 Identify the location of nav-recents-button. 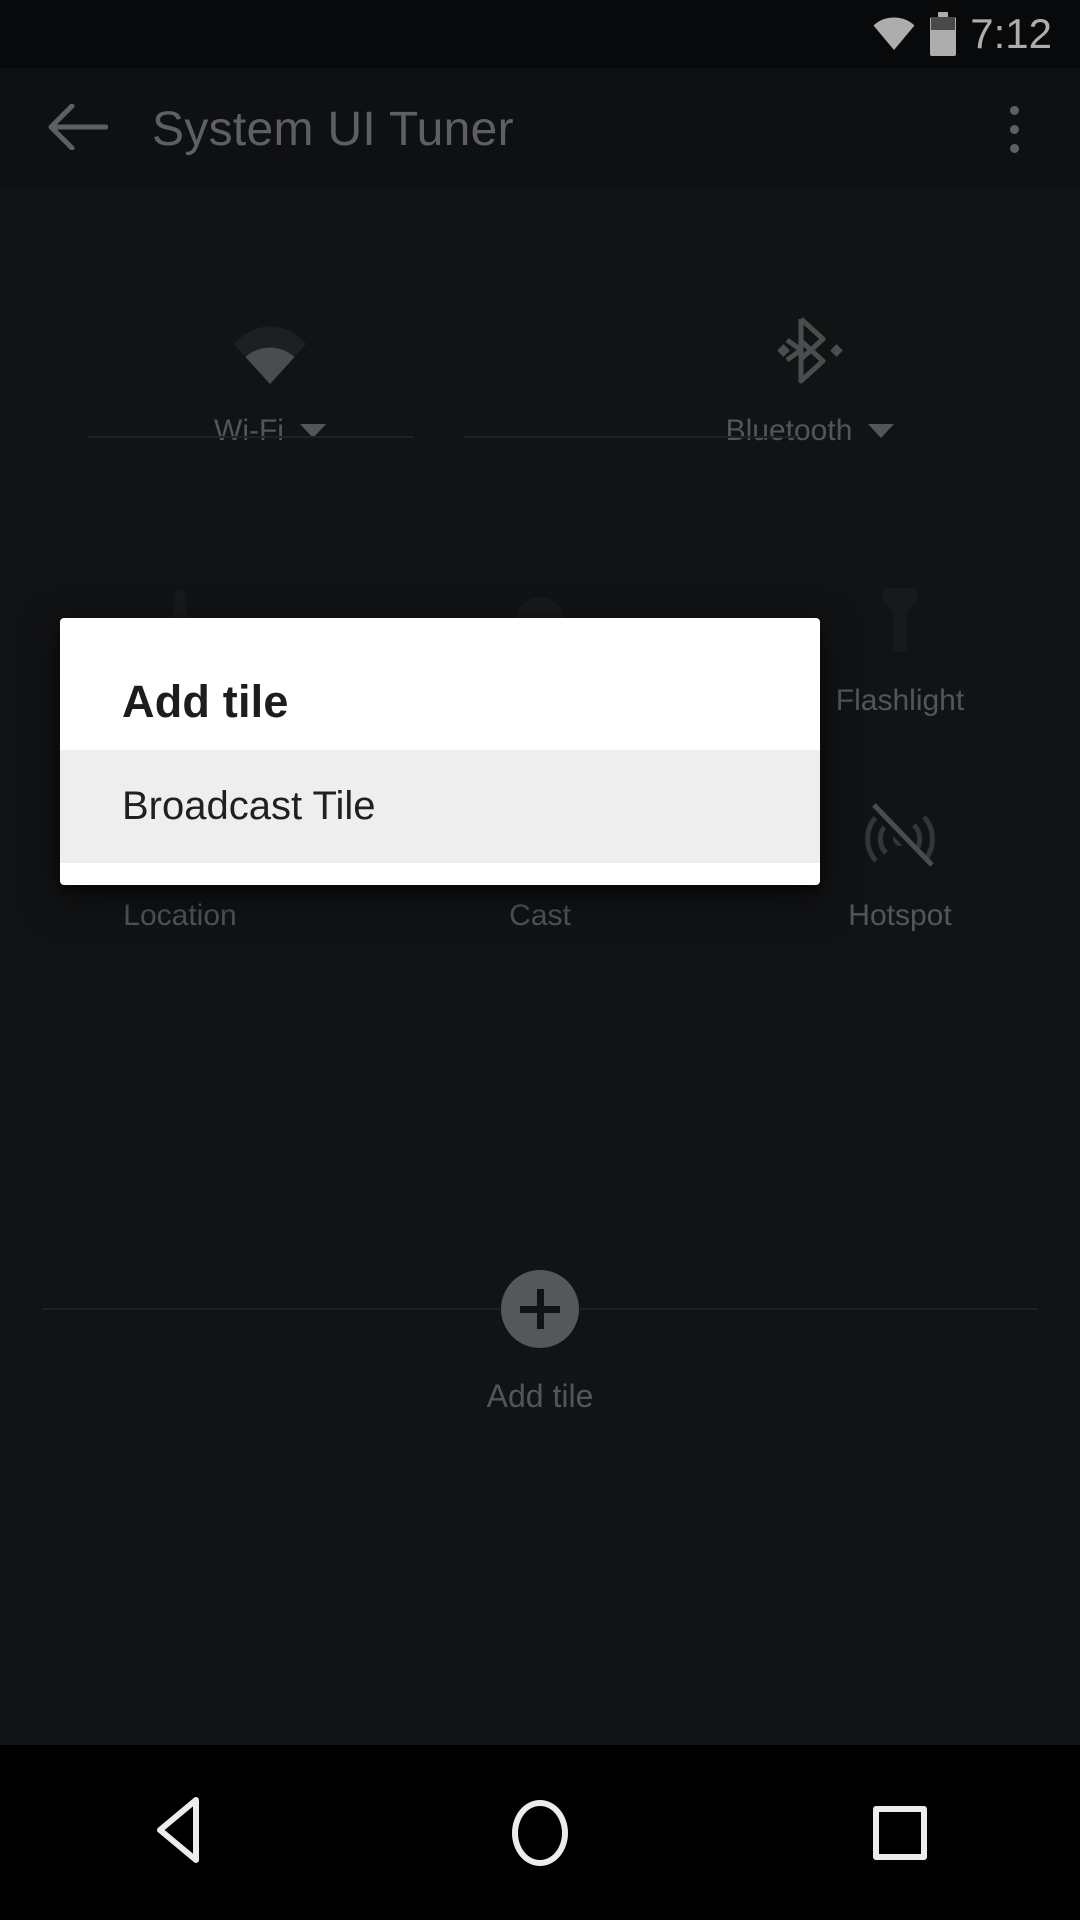
(900, 1833).